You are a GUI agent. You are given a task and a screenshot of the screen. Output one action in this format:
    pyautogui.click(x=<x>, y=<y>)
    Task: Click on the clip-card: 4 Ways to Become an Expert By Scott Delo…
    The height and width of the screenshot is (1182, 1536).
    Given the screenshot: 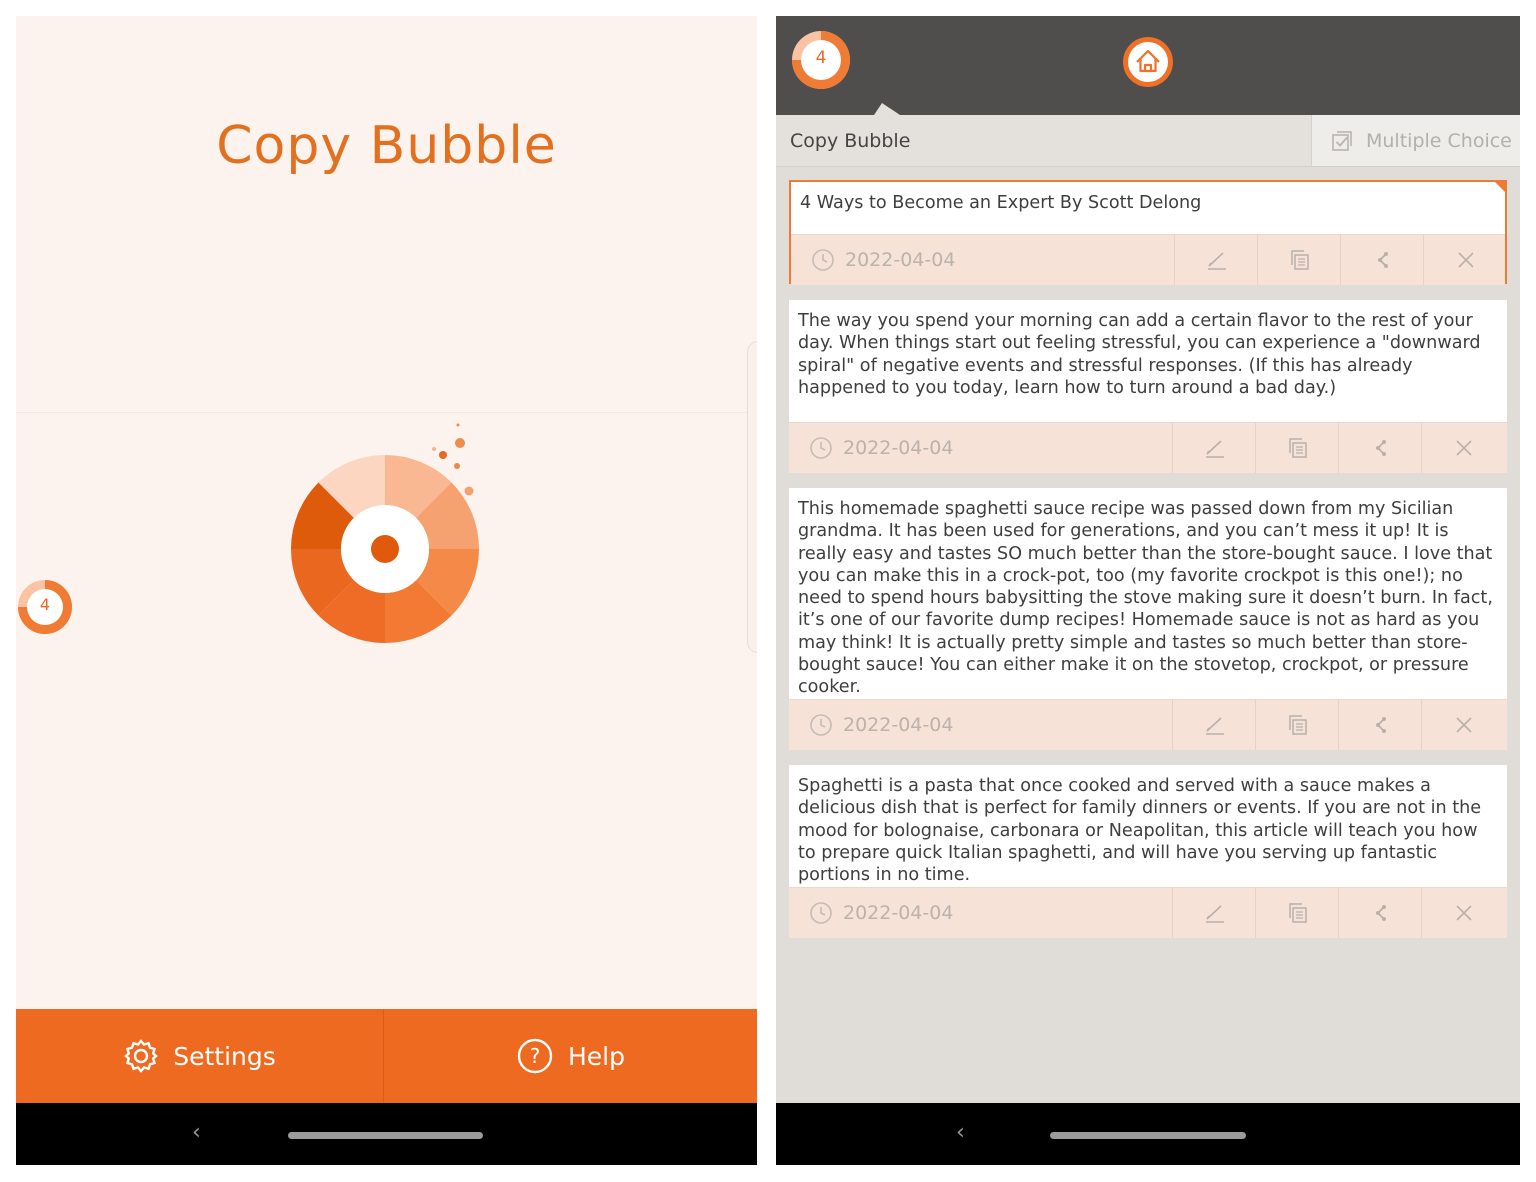 What is the action you would take?
    pyautogui.click(x=1148, y=232)
    